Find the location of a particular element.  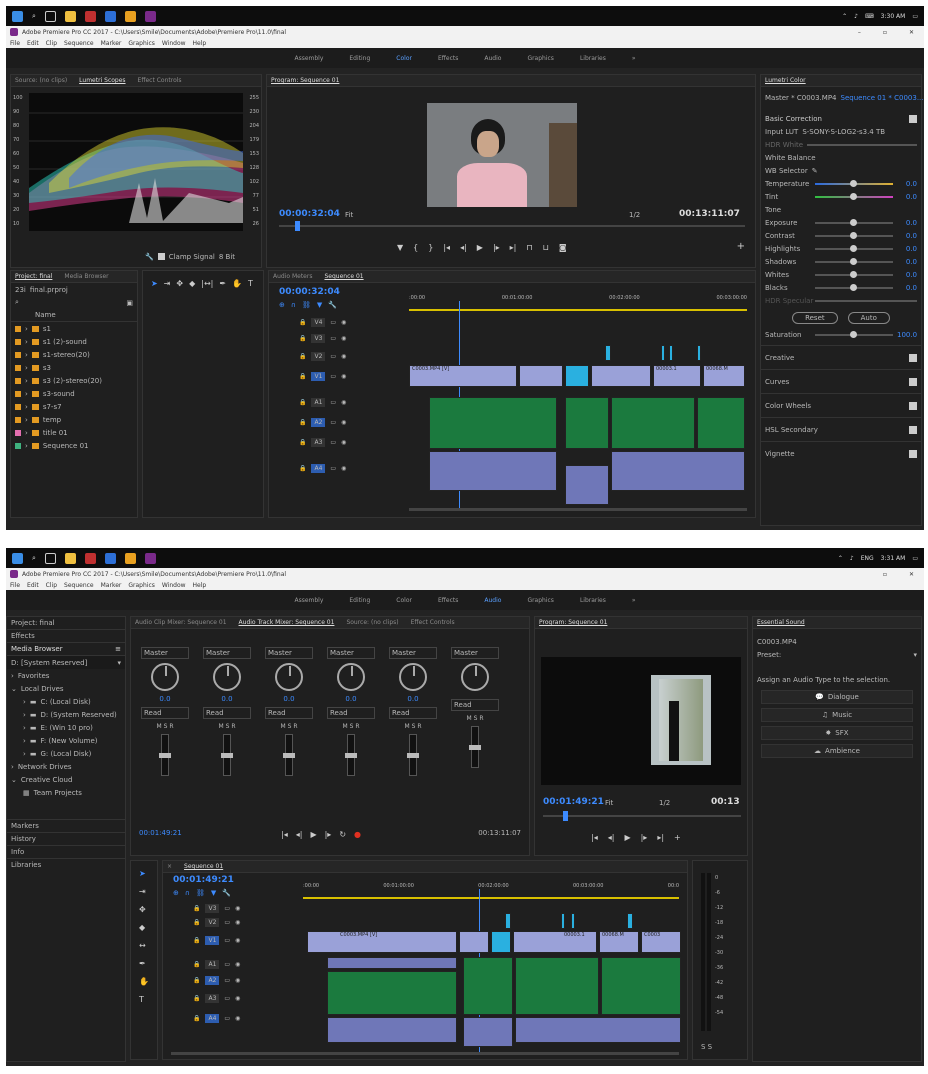

project-item: › s1 is located at coordinates (74, 328).